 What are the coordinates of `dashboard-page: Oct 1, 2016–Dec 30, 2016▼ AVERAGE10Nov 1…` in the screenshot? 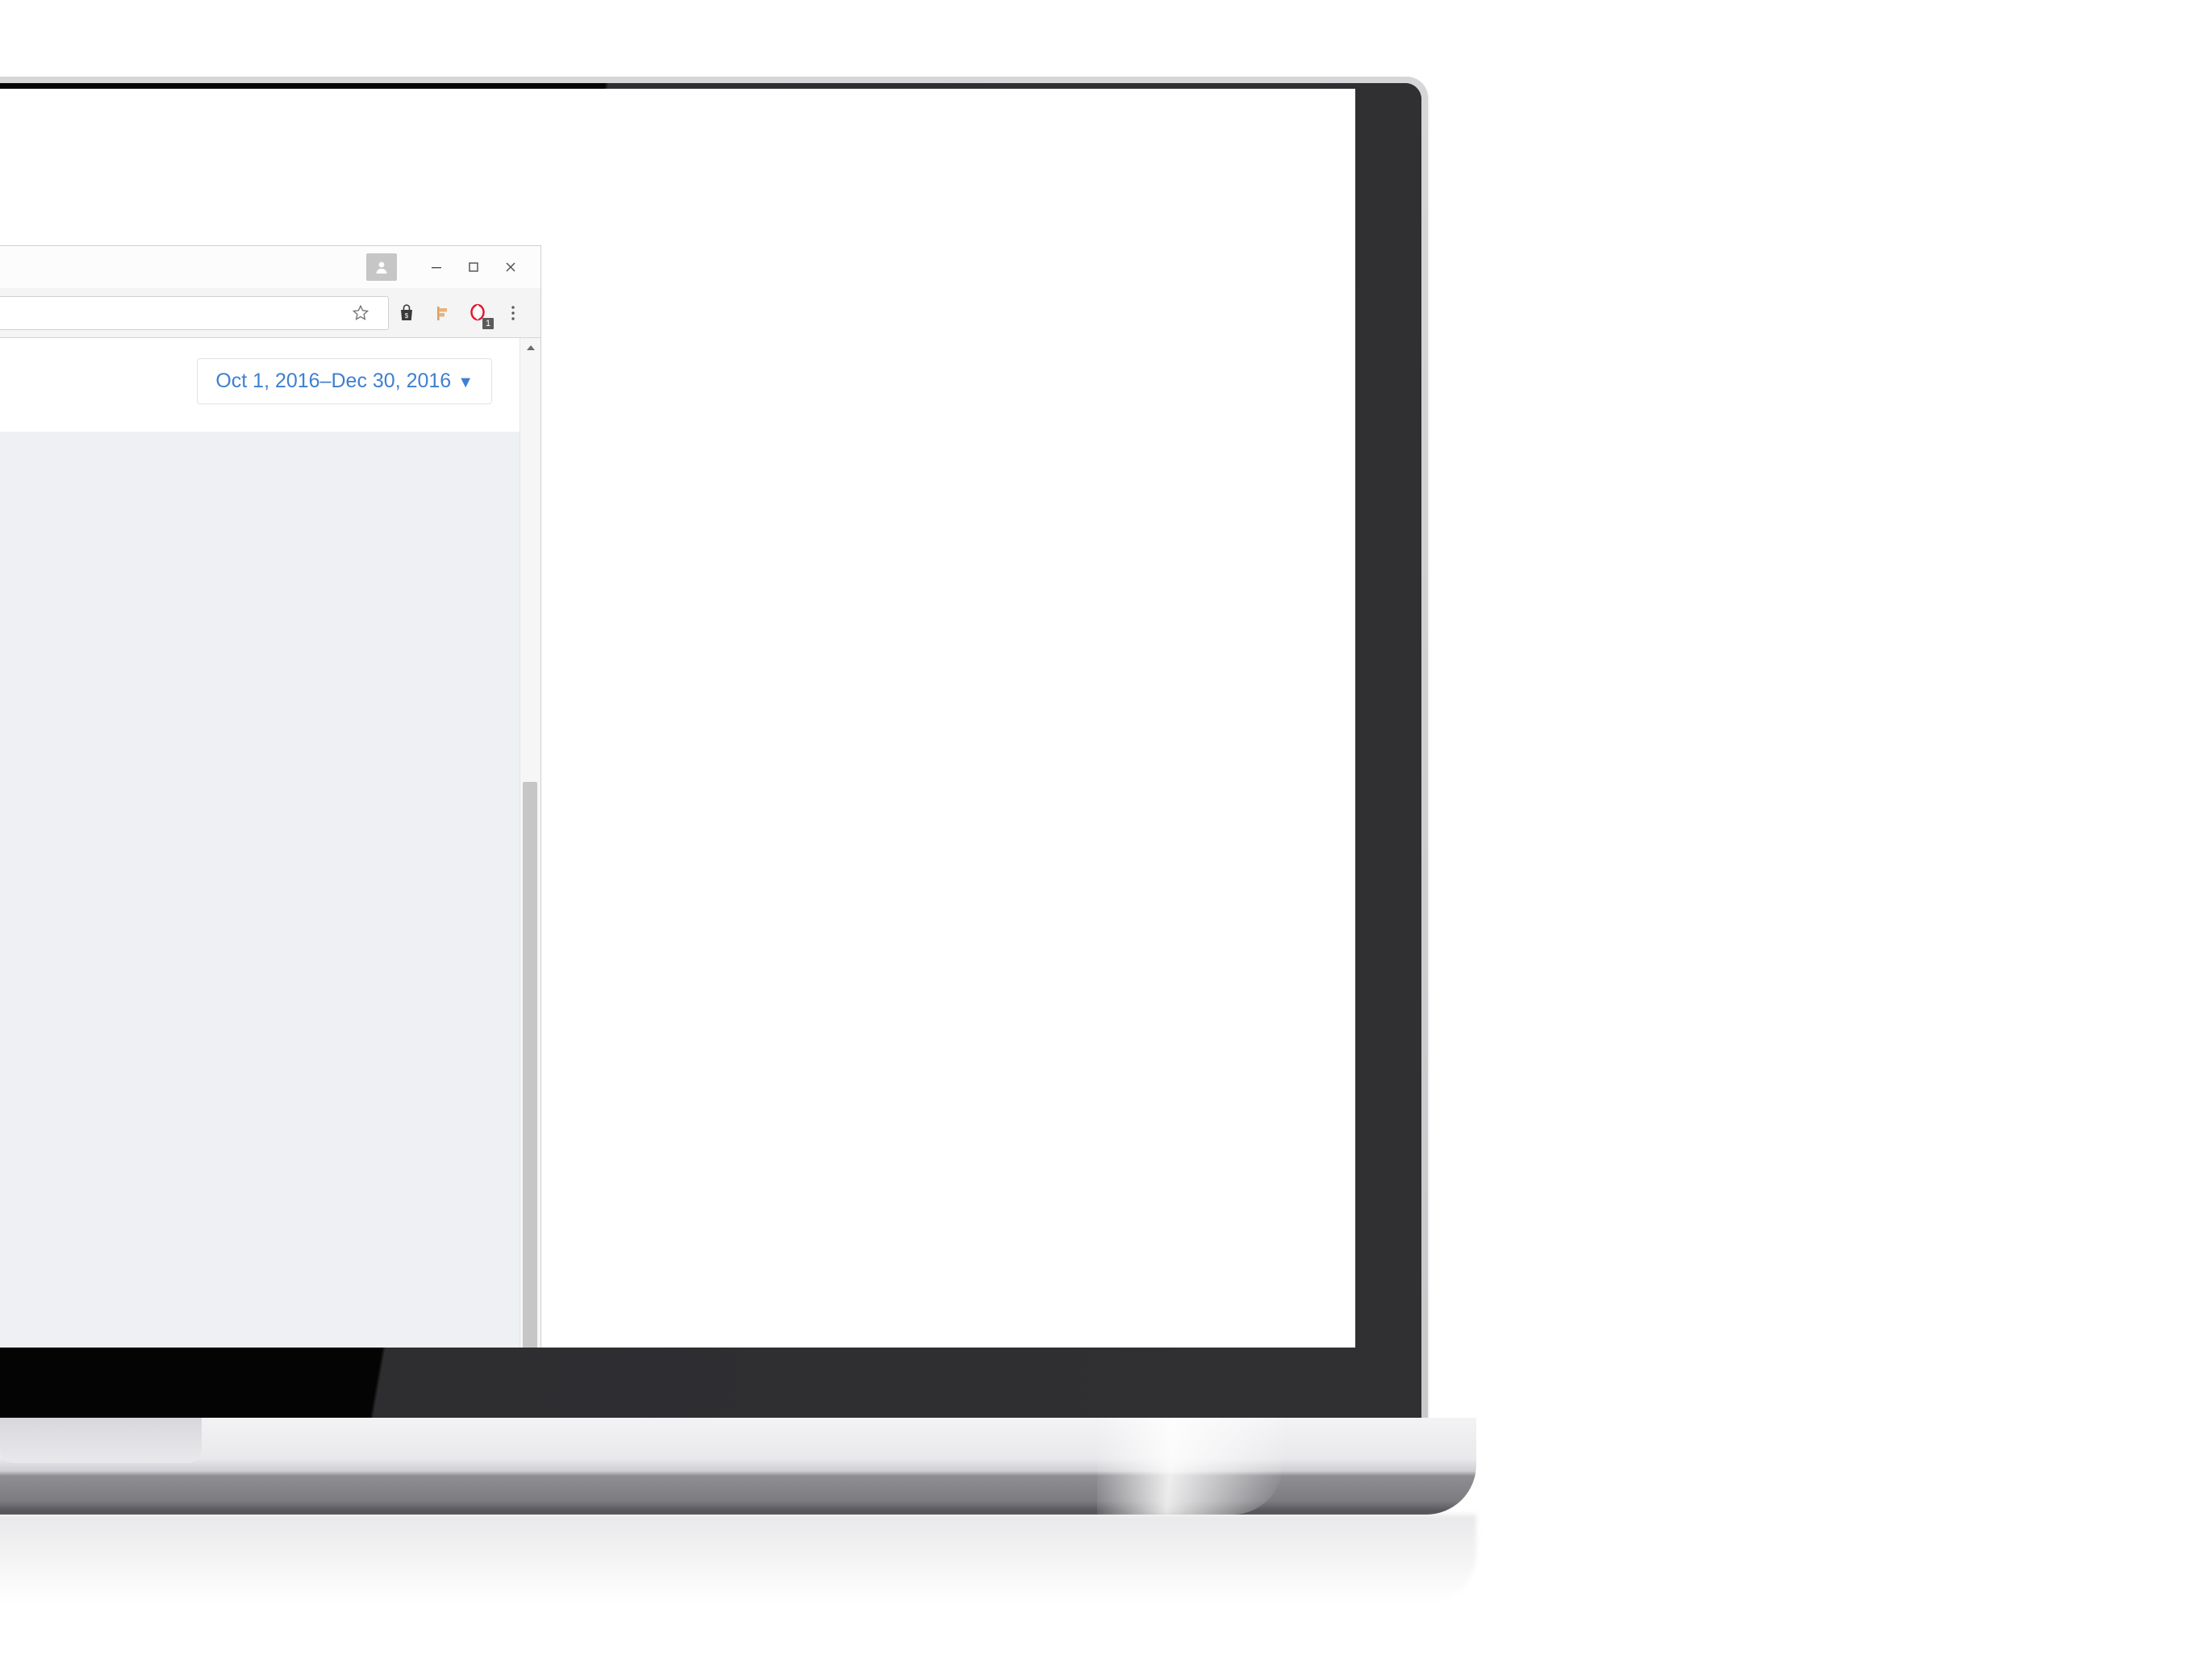 It's located at (270, 843).